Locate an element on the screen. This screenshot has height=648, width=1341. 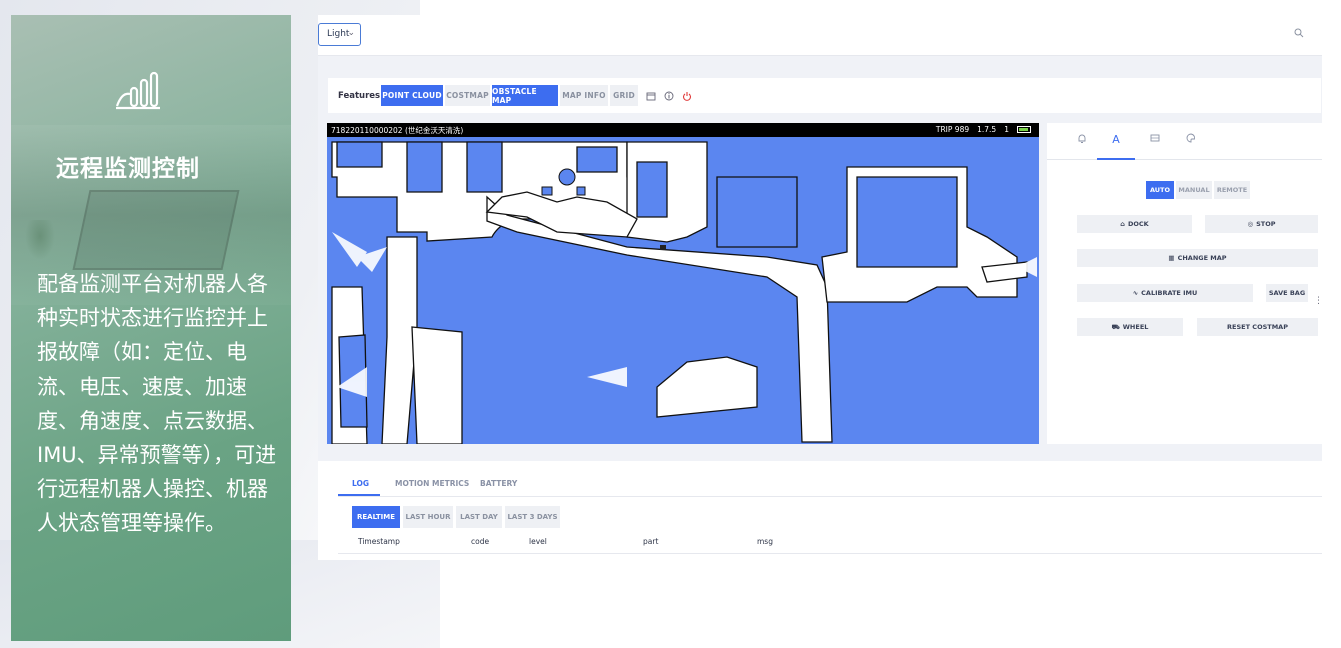
map-info-button: MAP INFO is located at coordinates (584, 95).